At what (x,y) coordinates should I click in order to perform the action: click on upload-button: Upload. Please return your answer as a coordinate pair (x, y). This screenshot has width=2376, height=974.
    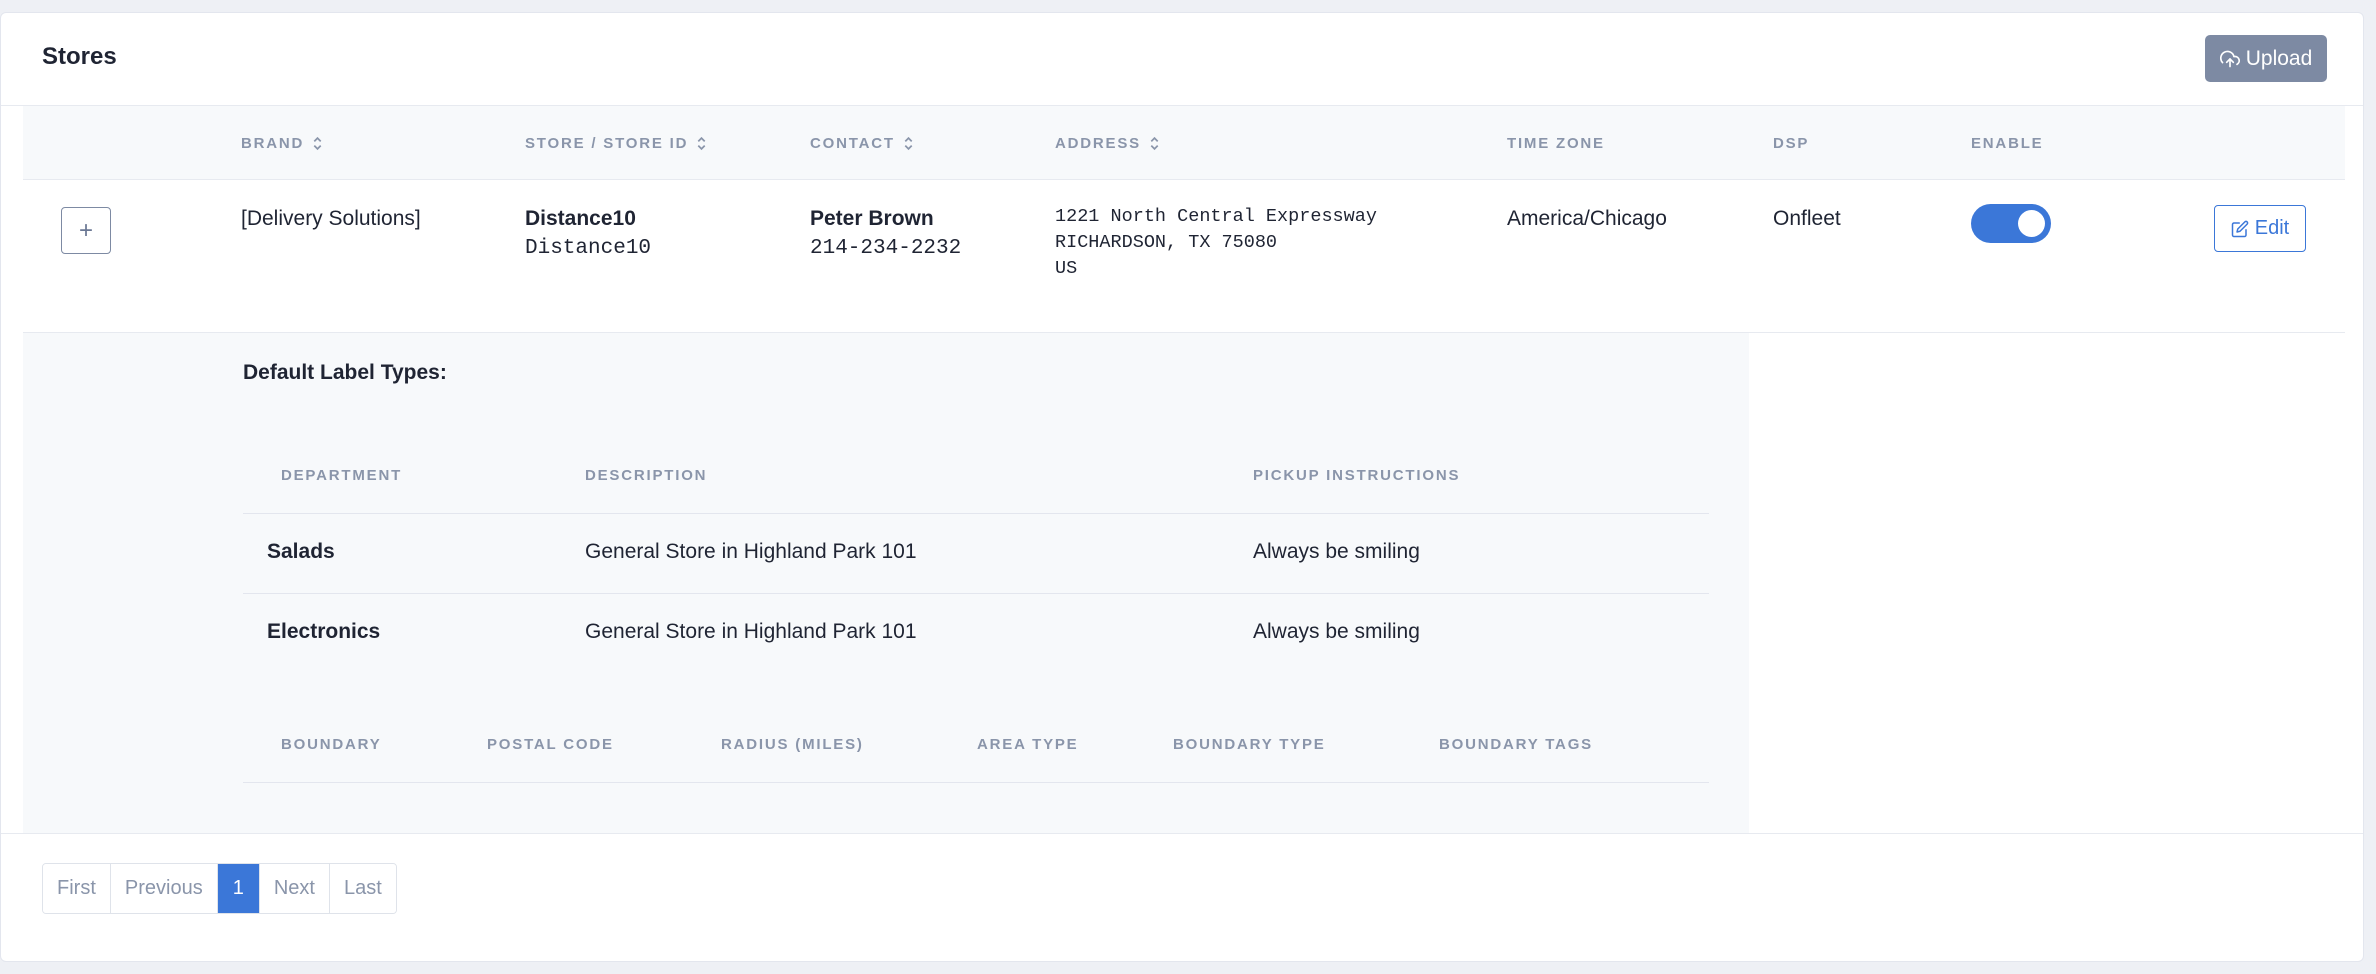
    Looking at the image, I should click on (2266, 58).